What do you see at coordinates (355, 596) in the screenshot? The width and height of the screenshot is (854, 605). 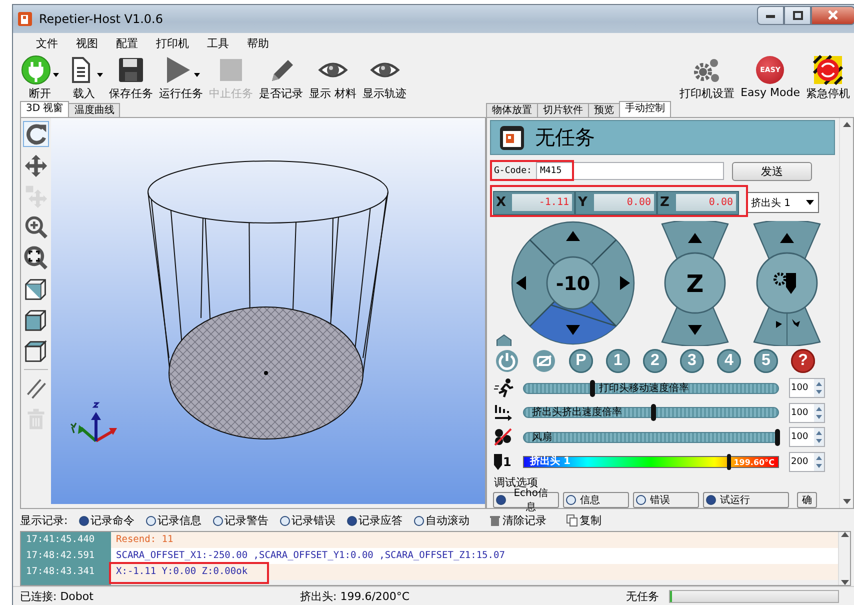 I see `extruder-status: 挤出头: 199.6/200°C` at bounding box center [355, 596].